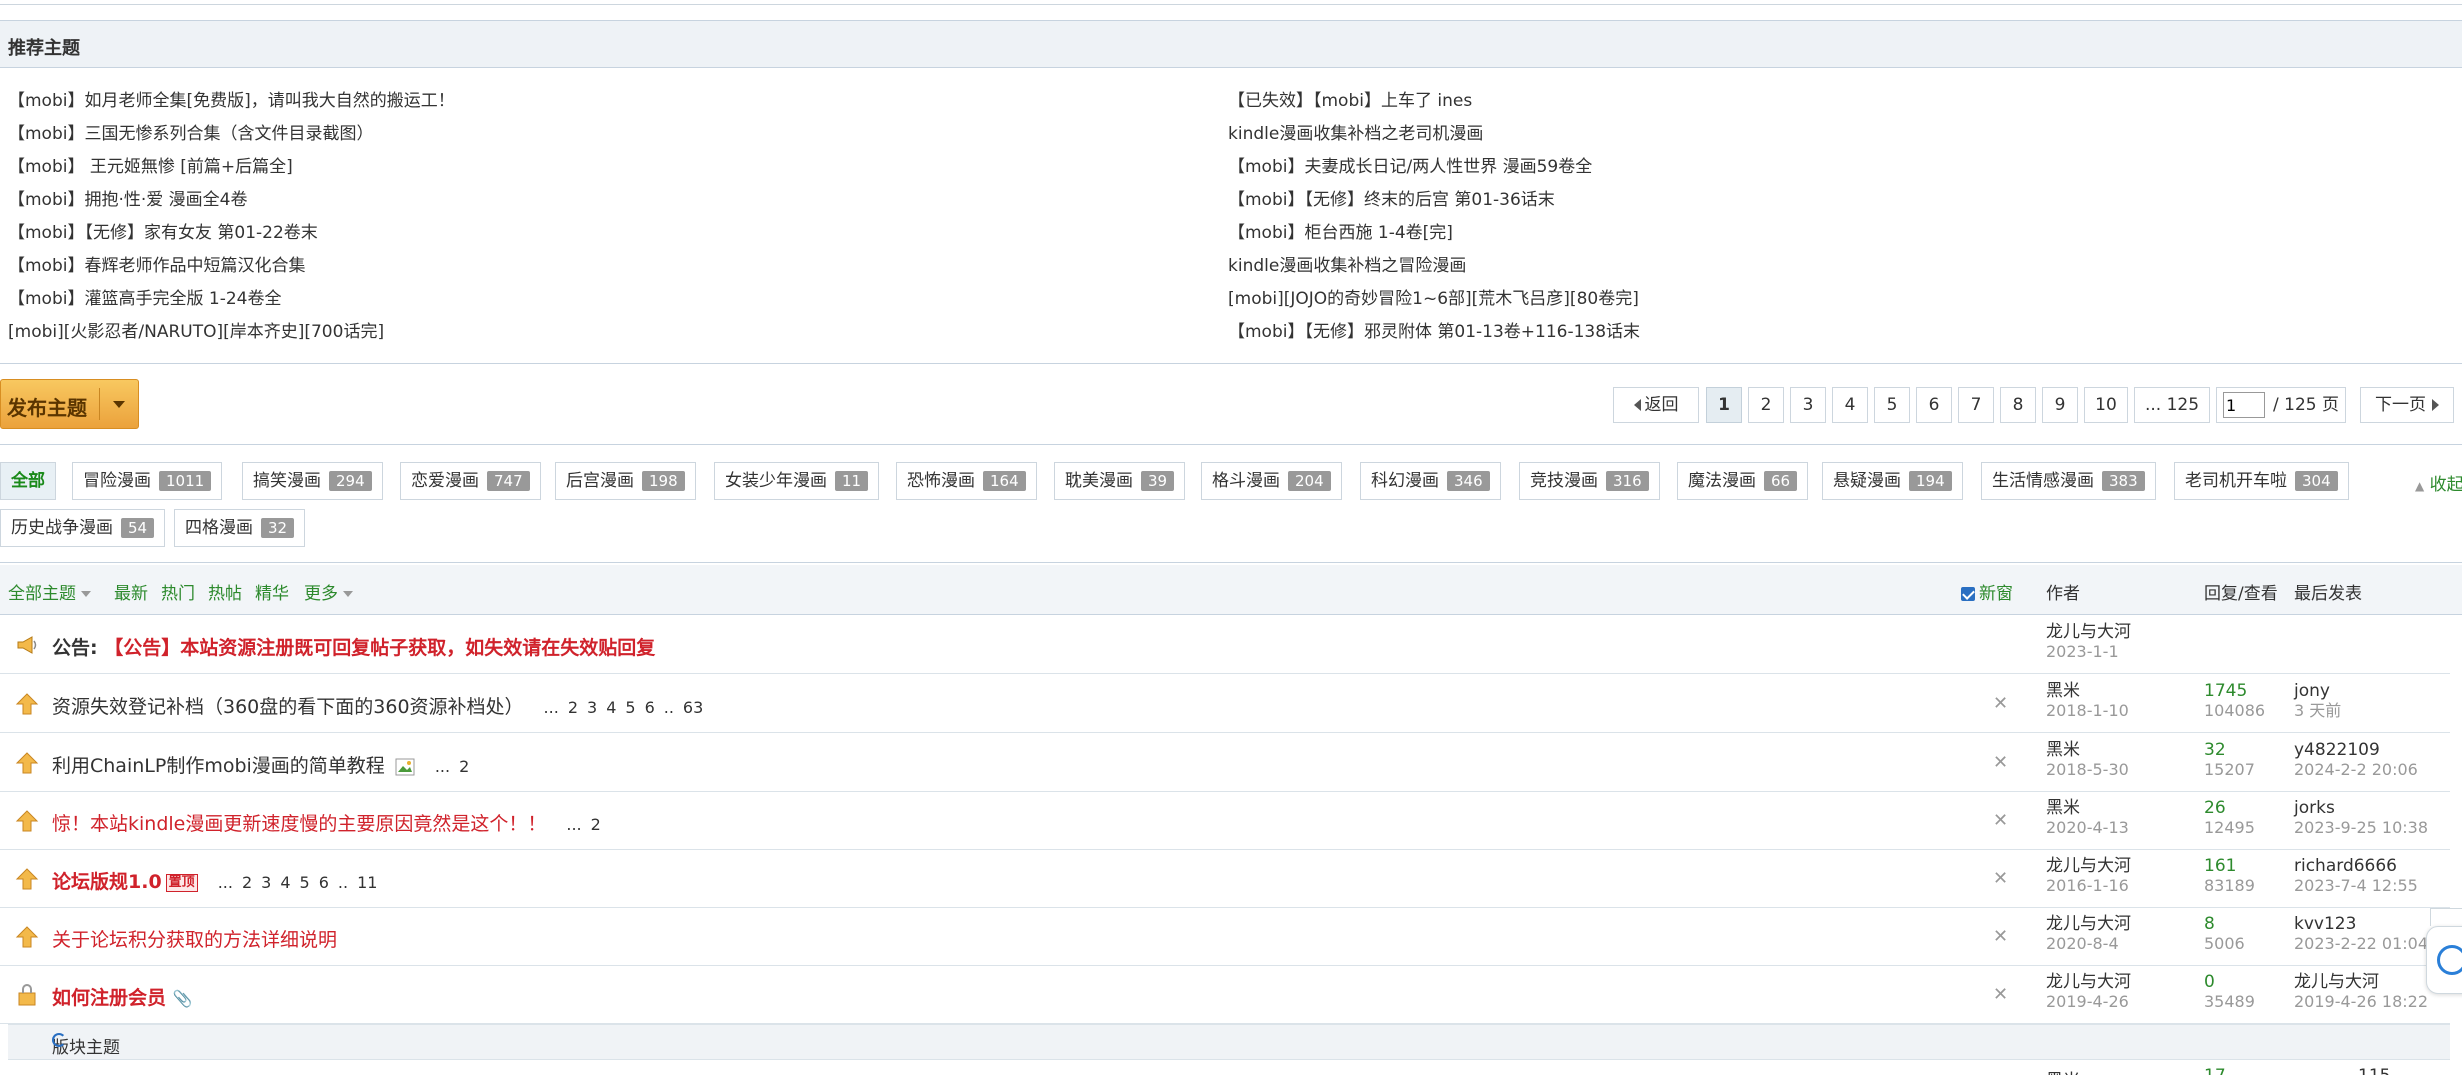  Describe the element at coordinates (2438, 482) in the screenshot. I see `collapse-link: ▲ 收起` at that location.